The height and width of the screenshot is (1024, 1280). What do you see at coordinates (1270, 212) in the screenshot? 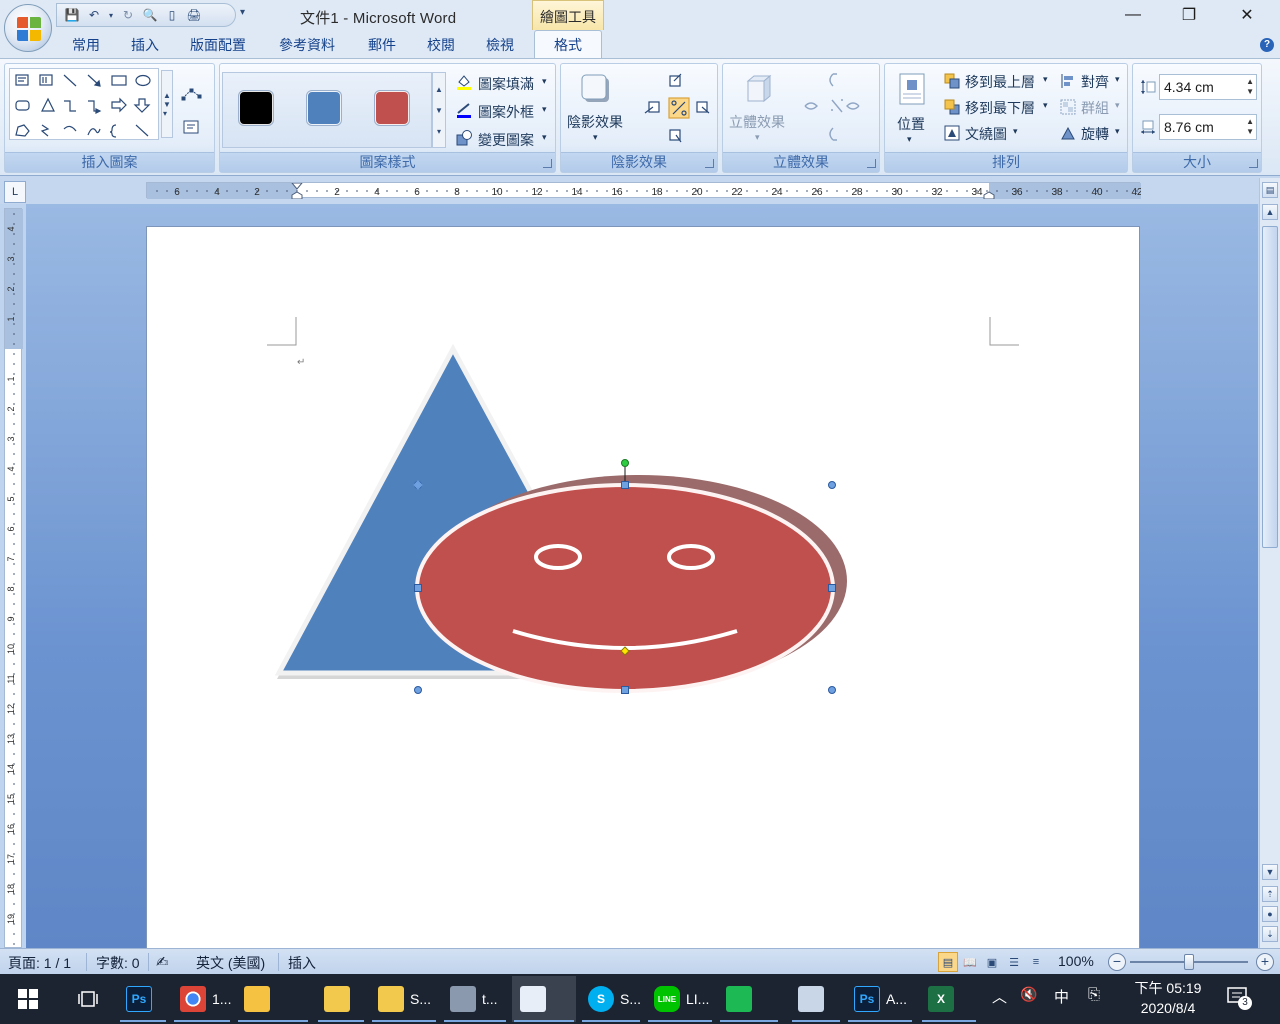
I see `scroll-up-button: ▲` at bounding box center [1270, 212].